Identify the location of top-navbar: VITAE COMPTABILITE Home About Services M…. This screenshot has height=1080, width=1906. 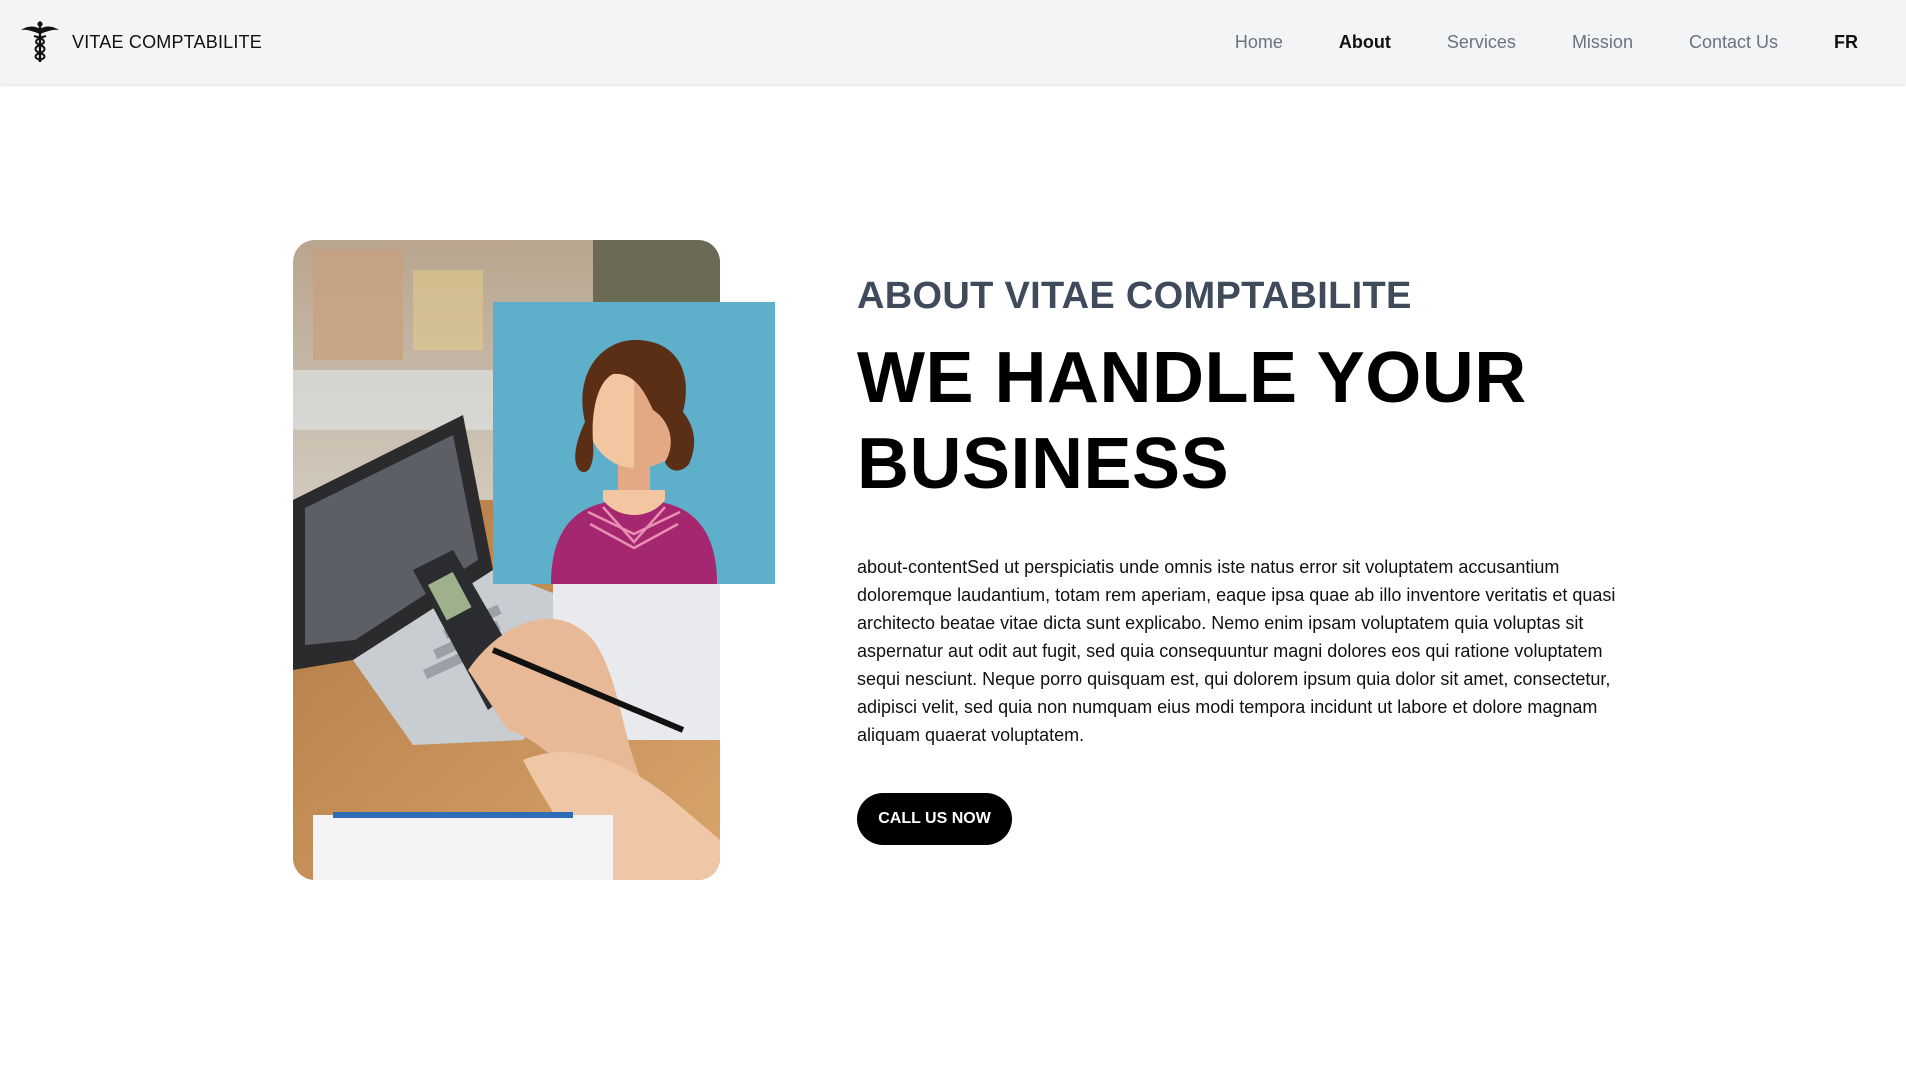
(953, 42).